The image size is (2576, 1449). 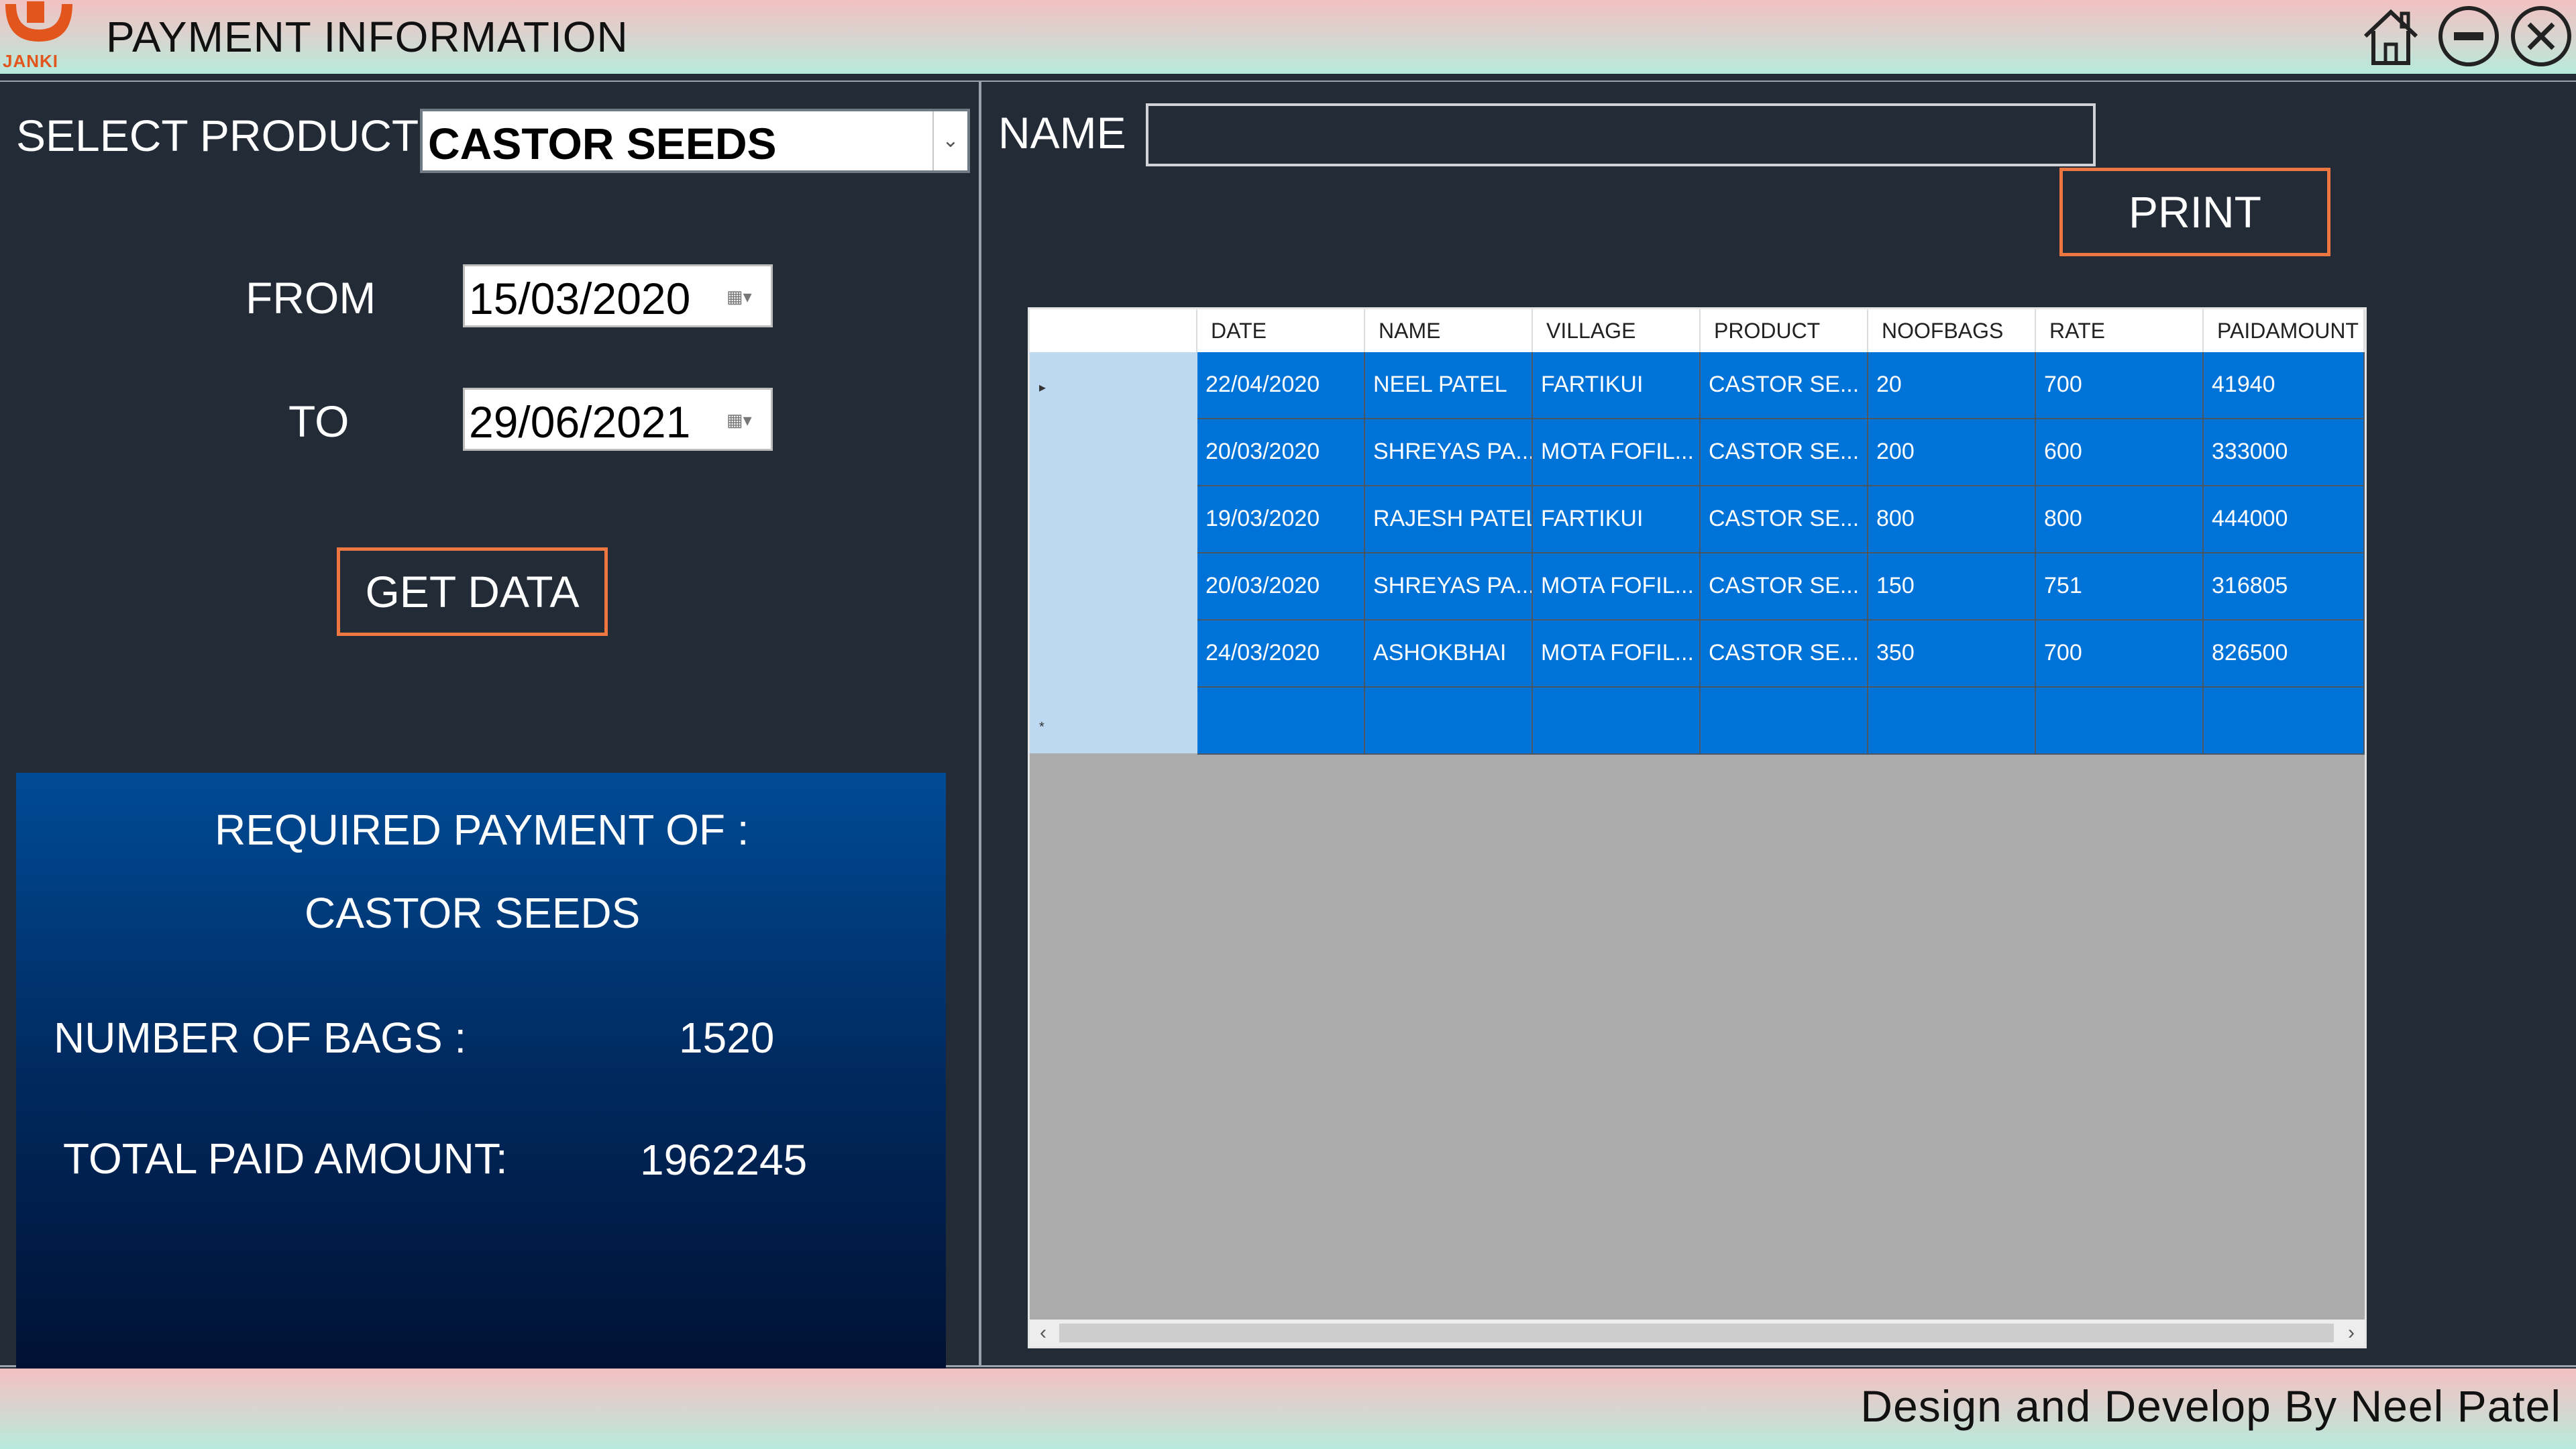 What do you see at coordinates (1952, 654) in the screenshot?
I see `cell-noofbags: 350` at bounding box center [1952, 654].